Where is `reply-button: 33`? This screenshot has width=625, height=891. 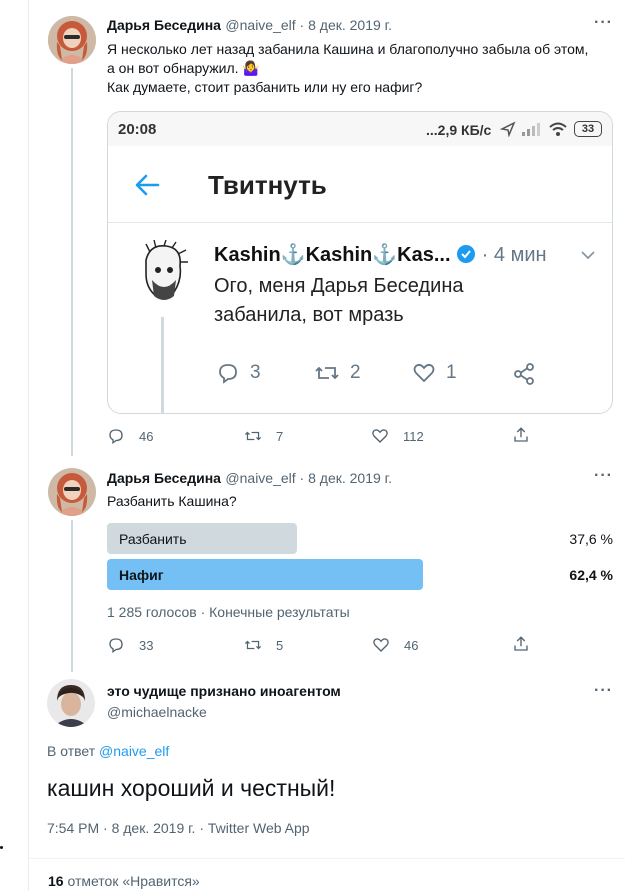 reply-button: 33 is located at coordinates (130, 645).